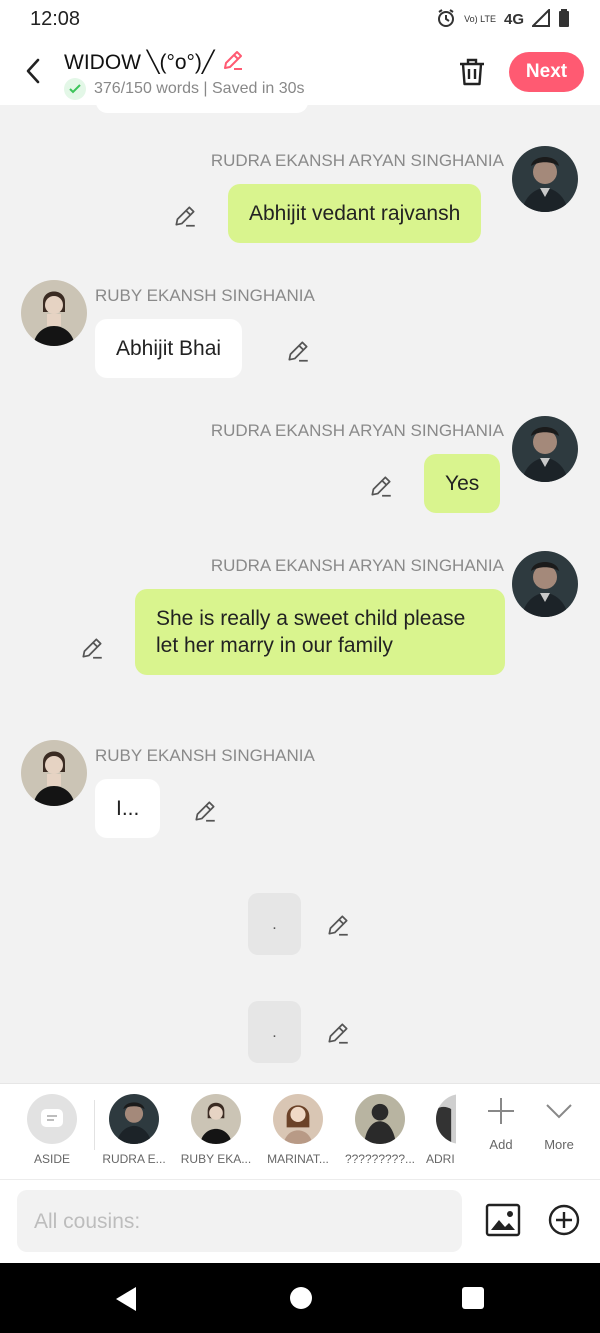 This screenshot has width=600, height=1333. What do you see at coordinates (473, 1298) in the screenshot?
I see `nav-recent-apps-button` at bounding box center [473, 1298].